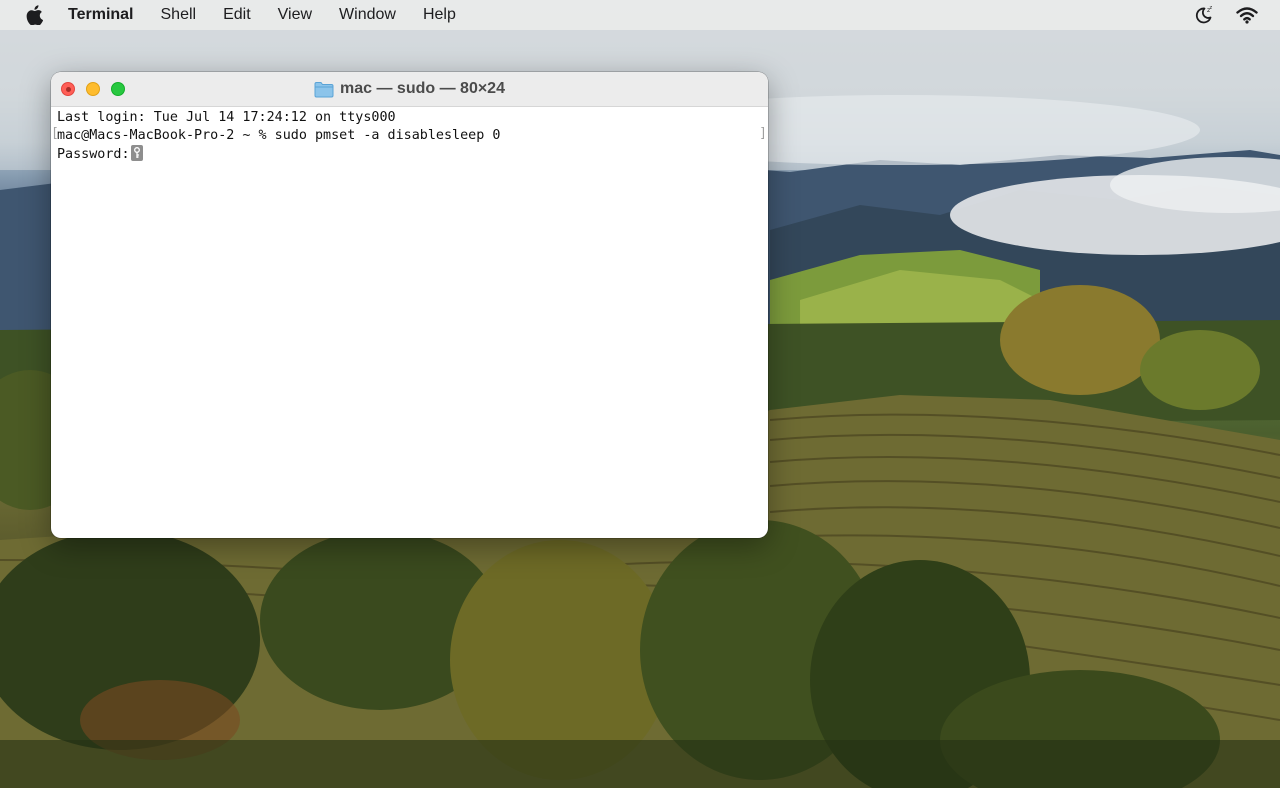 The width and height of the screenshot is (1280, 788). What do you see at coordinates (295, 15) in the screenshot?
I see `menu-view: View` at bounding box center [295, 15].